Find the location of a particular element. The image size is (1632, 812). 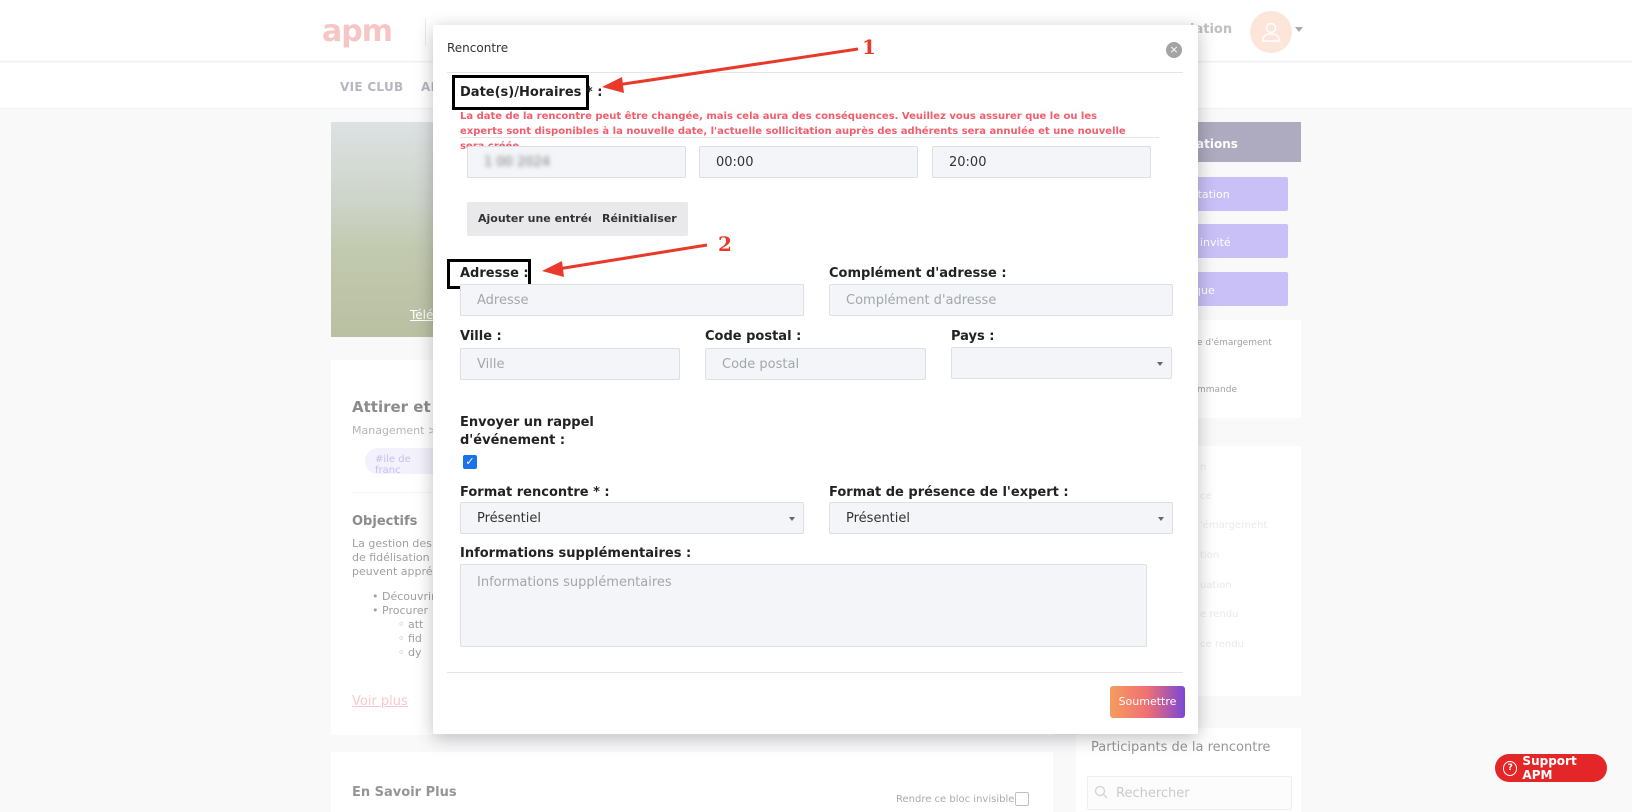

meeting-format-value: Présentiel is located at coordinates (509, 518).